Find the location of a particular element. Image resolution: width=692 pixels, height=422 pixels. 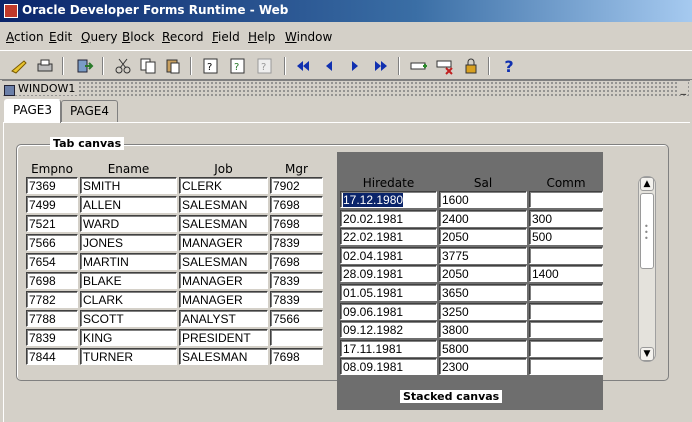

mgr-field: 7566 is located at coordinates (296, 318).